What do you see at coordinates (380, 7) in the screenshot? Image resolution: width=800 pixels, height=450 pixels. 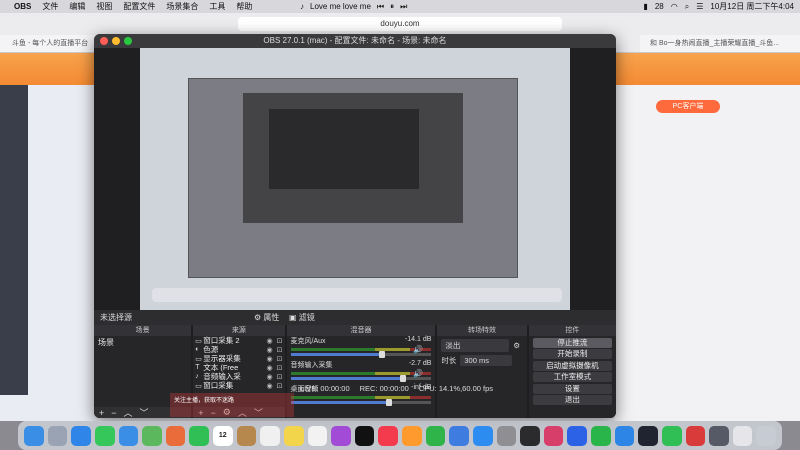 I see `previous-icon: ⏮` at bounding box center [380, 7].